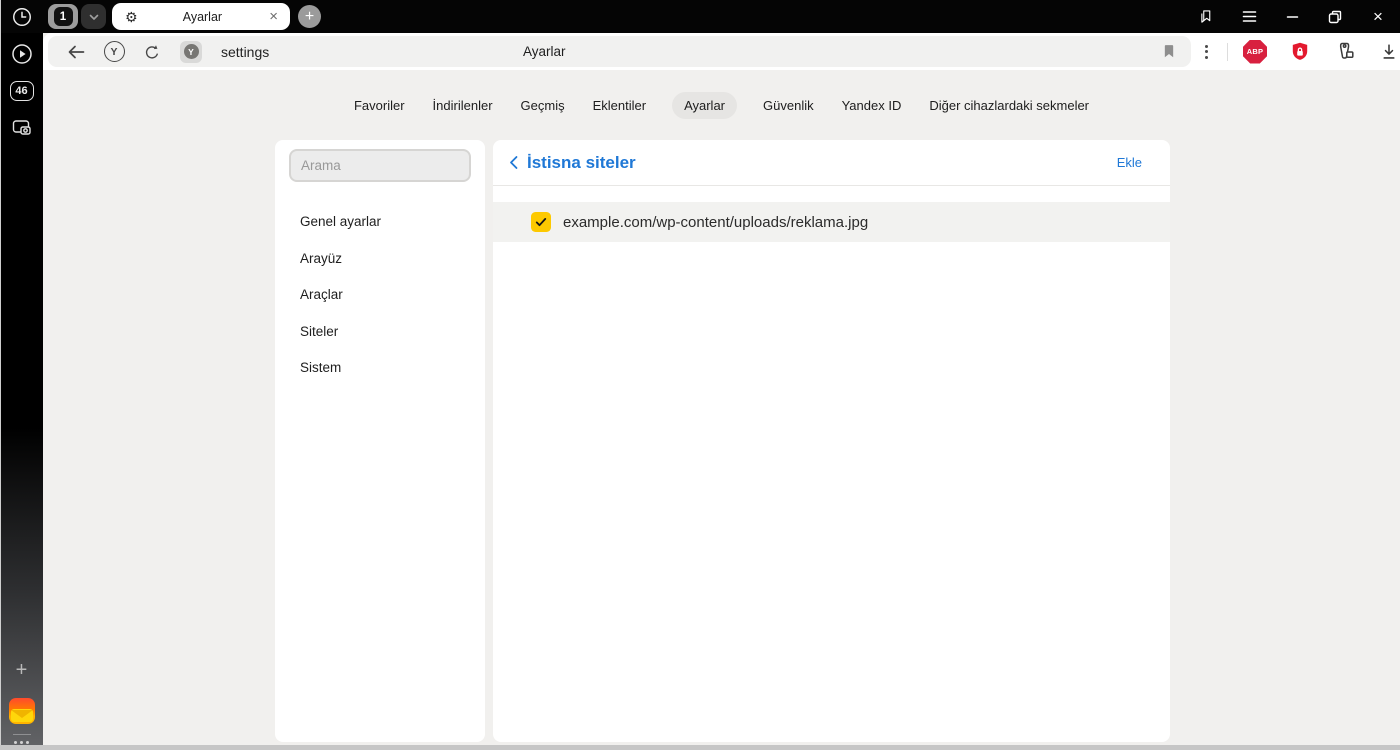 The image size is (1400, 750). I want to click on checkbox-checked, so click(541, 222).